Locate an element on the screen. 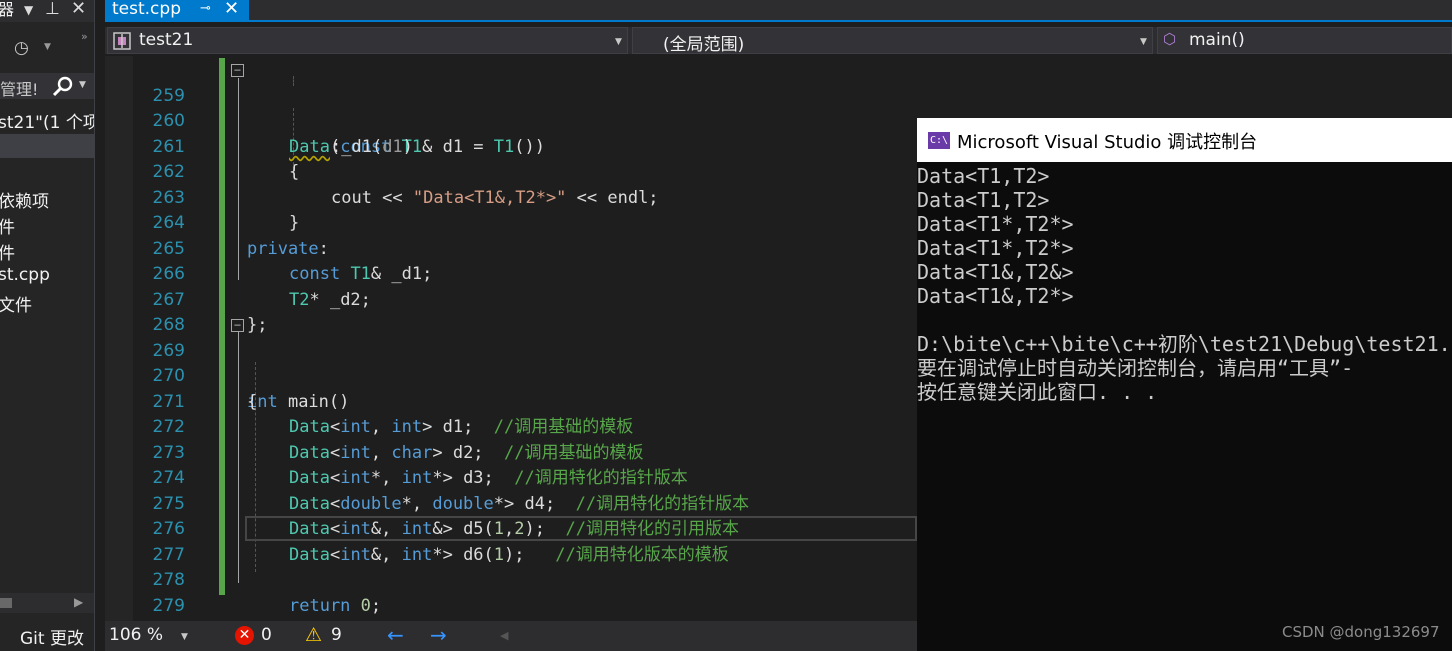 This screenshot has width=1452, height=651. zoom-level: 106 % is located at coordinates (136, 635).